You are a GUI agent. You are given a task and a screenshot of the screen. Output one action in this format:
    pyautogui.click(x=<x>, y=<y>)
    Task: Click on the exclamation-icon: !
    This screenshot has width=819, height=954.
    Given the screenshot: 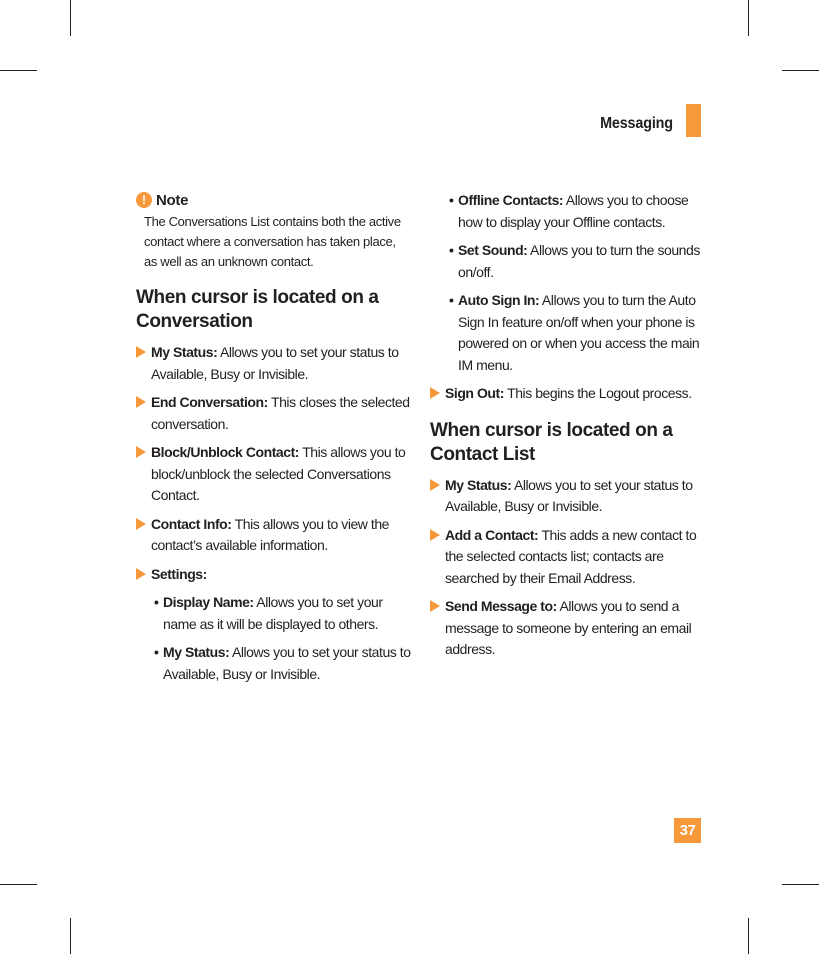 What is the action you would take?
    pyautogui.click(x=144, y=200)
    